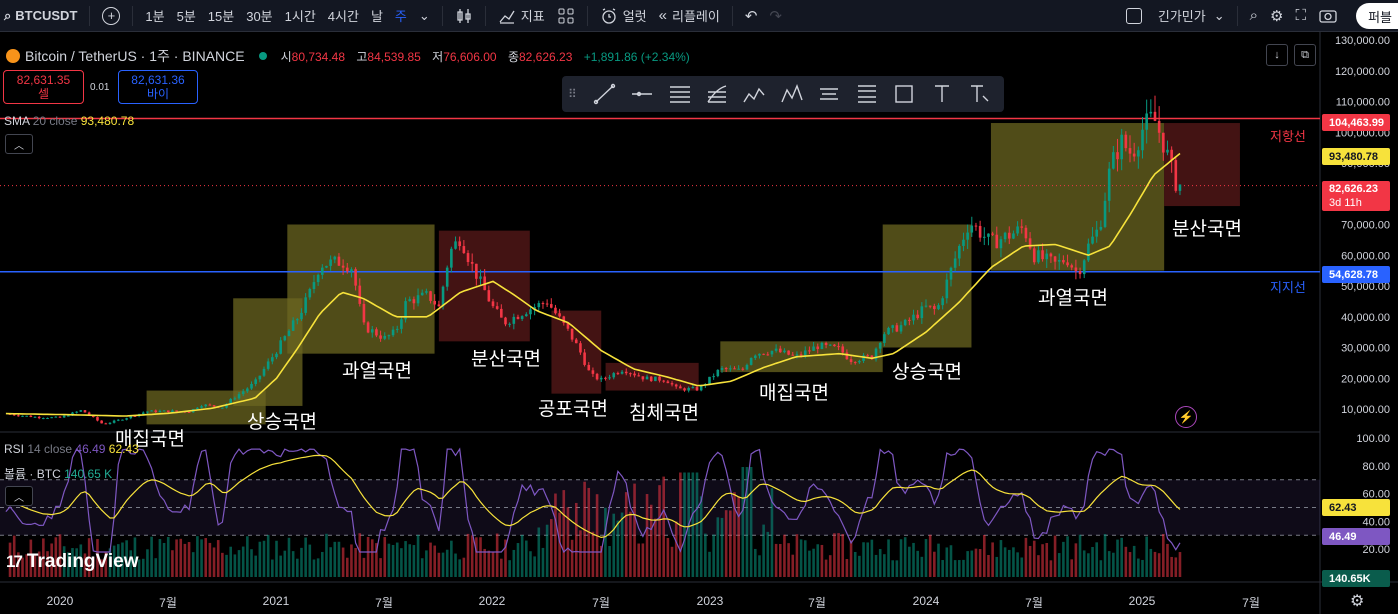 This screenshot has width=1398, height=614. I want to click on interval-1h: 1시간, so click(300, 16).